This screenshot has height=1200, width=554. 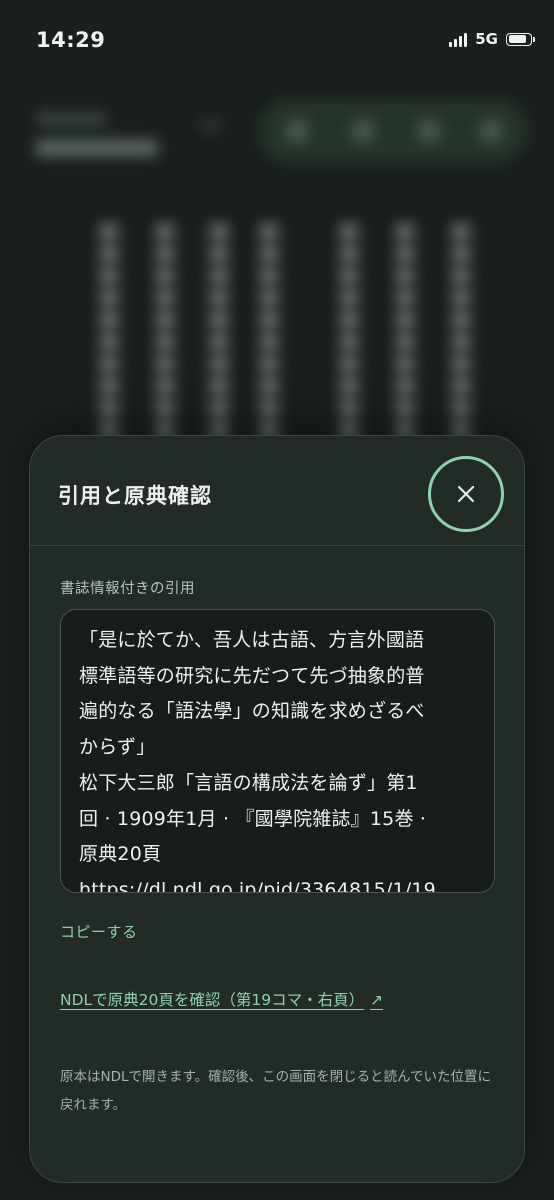 I want to click on help-note: 原本はNDLで開きます。確認後、この画面を閉じると読んでいた位置に戻れます。, so click(x=275, y=1091).